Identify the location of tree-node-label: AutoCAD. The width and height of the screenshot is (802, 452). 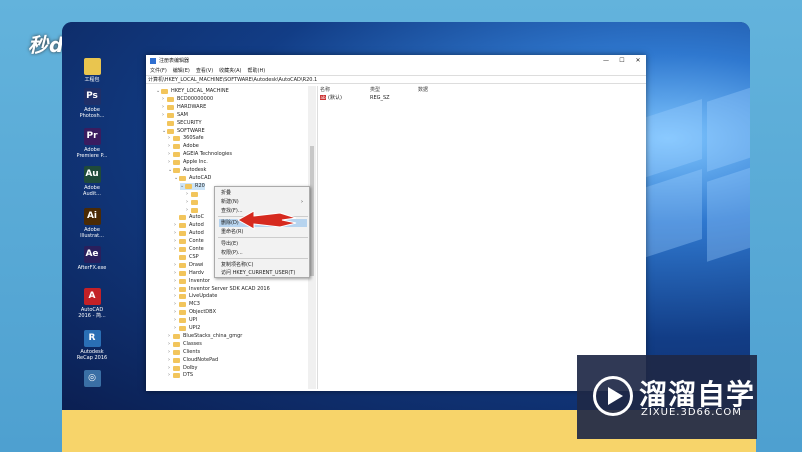
(200, 177).